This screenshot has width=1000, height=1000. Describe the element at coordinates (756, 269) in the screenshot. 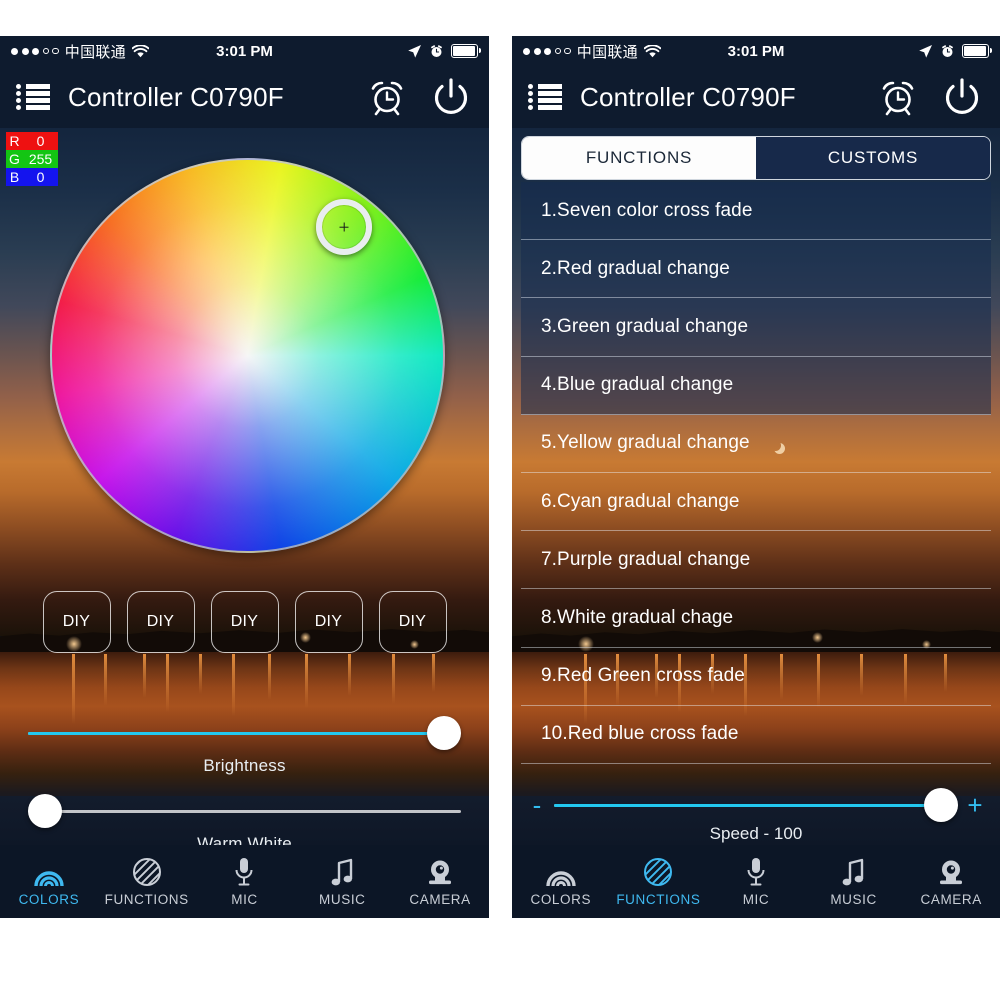

I see `list-item: 2.Red gradual change` at that location.